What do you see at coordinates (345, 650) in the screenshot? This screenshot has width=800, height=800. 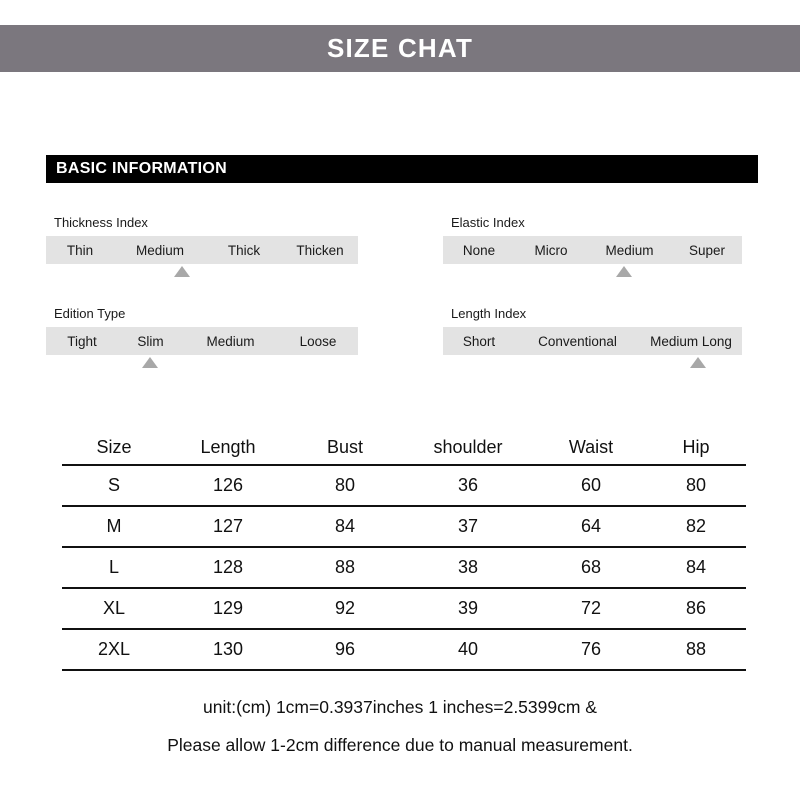 I see `cell-bust: 96` at bounding box center [345, 650].